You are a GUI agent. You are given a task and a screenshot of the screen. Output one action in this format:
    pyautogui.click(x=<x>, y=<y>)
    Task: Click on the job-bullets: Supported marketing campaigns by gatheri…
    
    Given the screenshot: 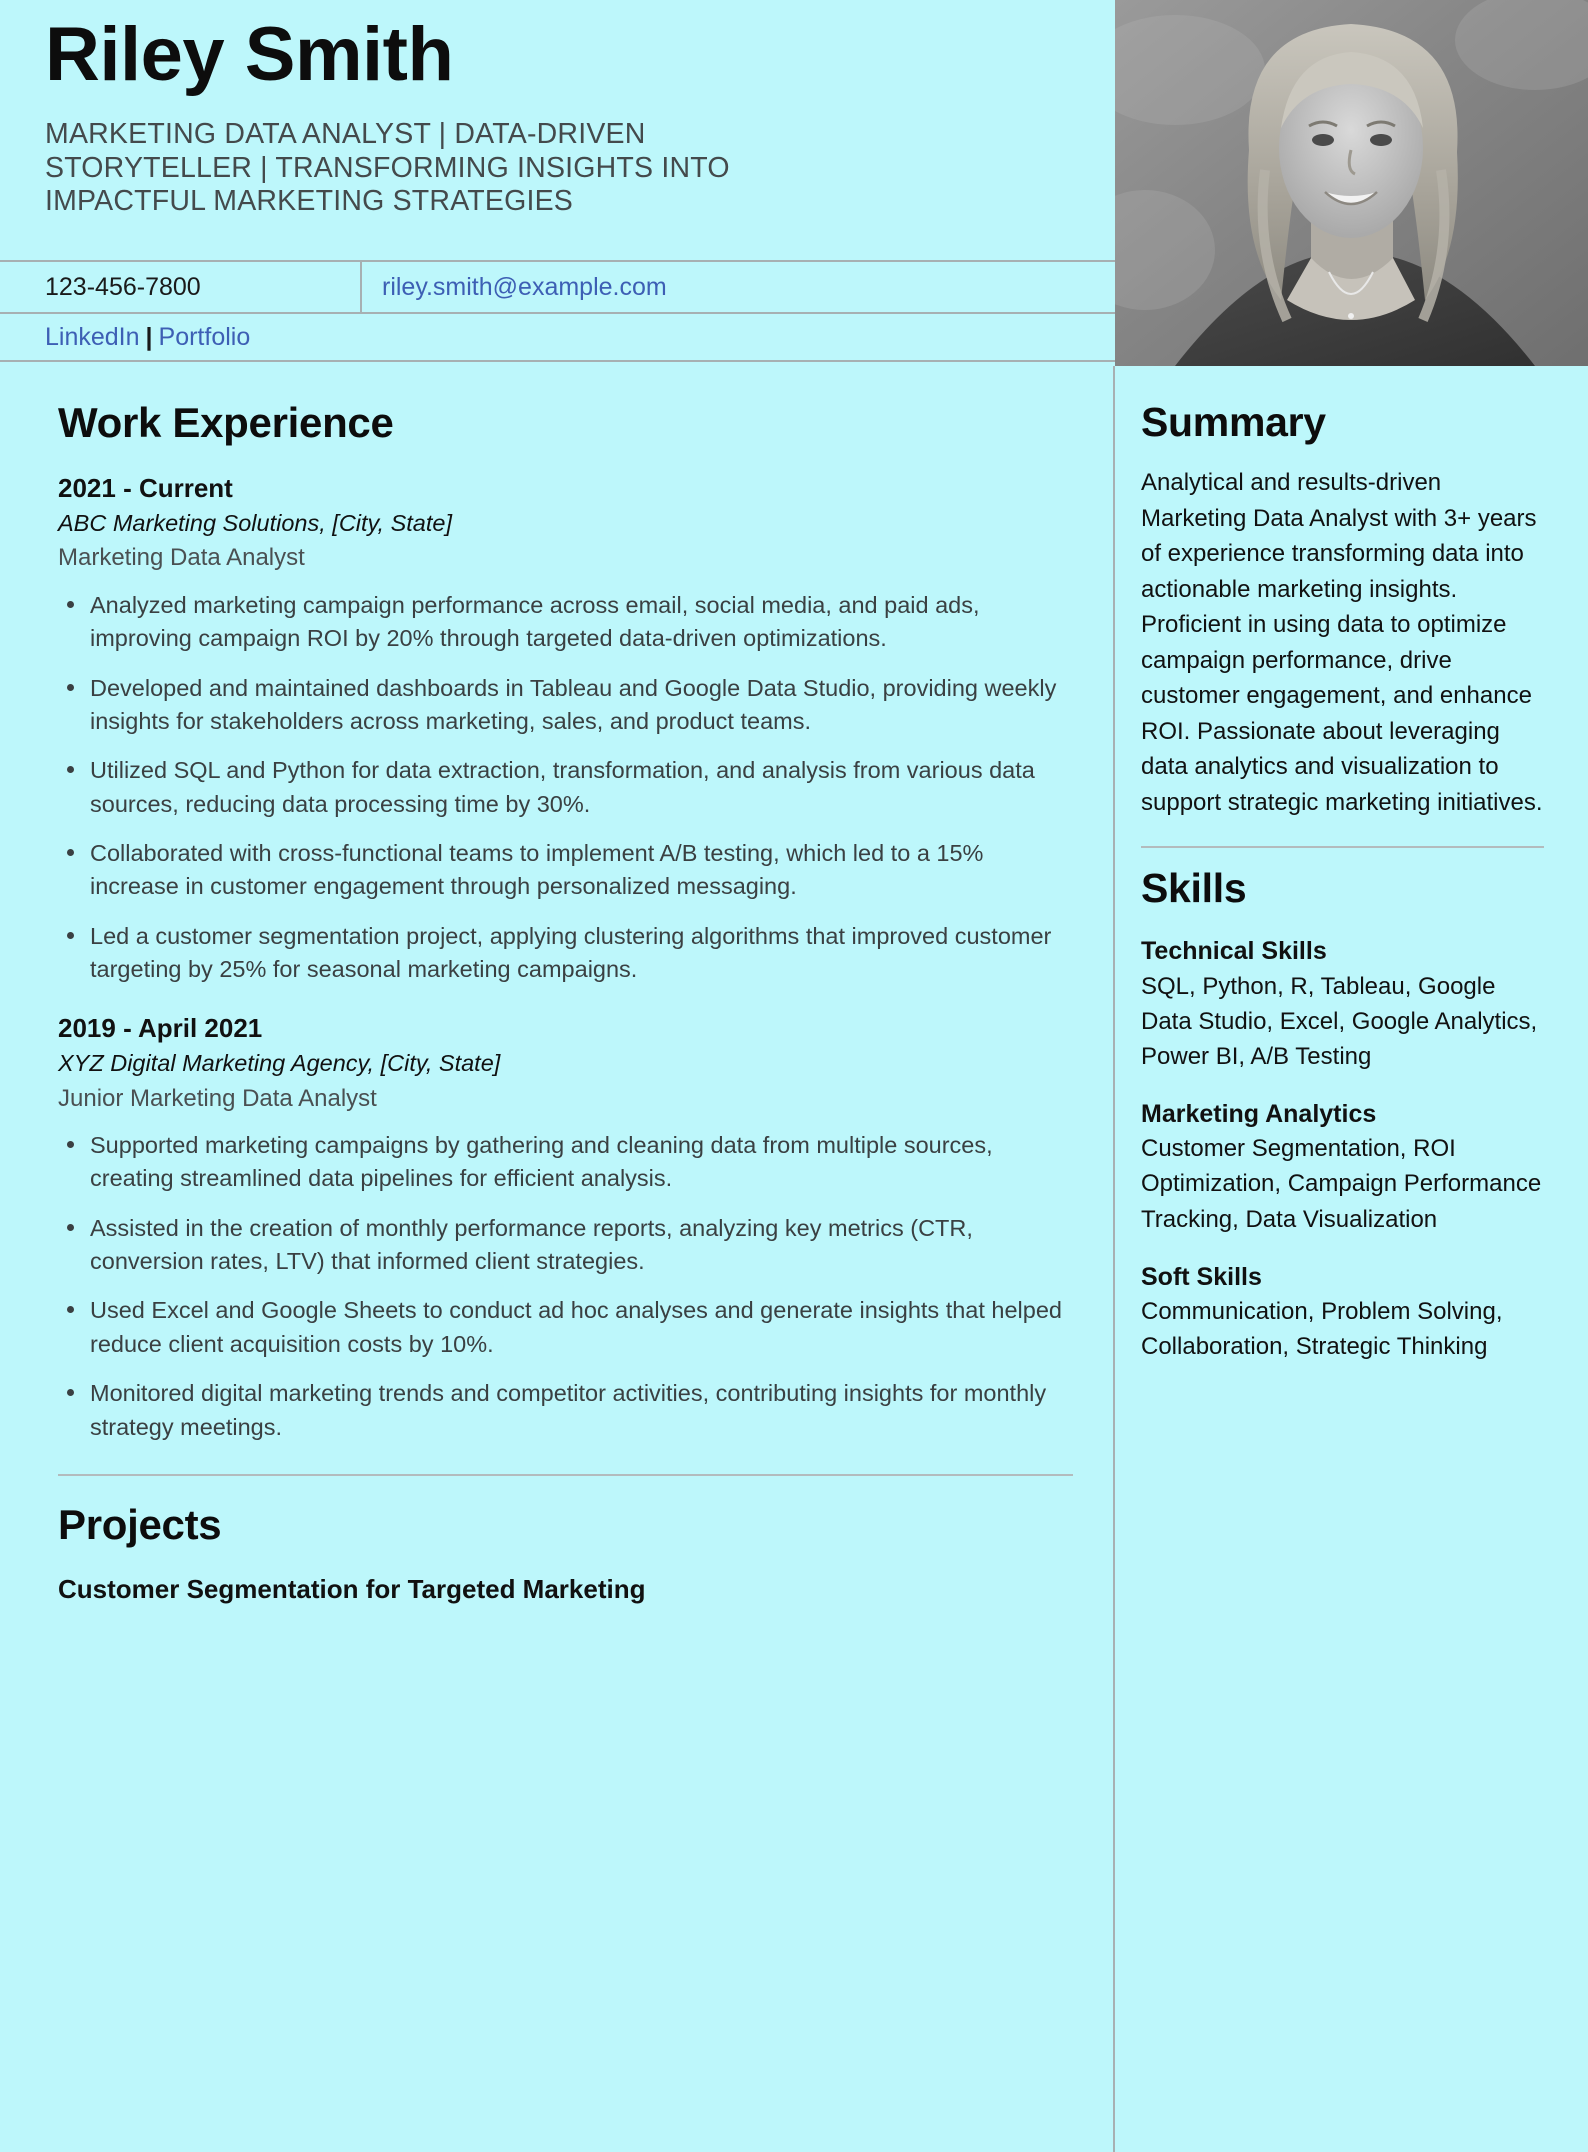 What is the action you would take?
    pyautogui.click(x=565, y=1286)
    